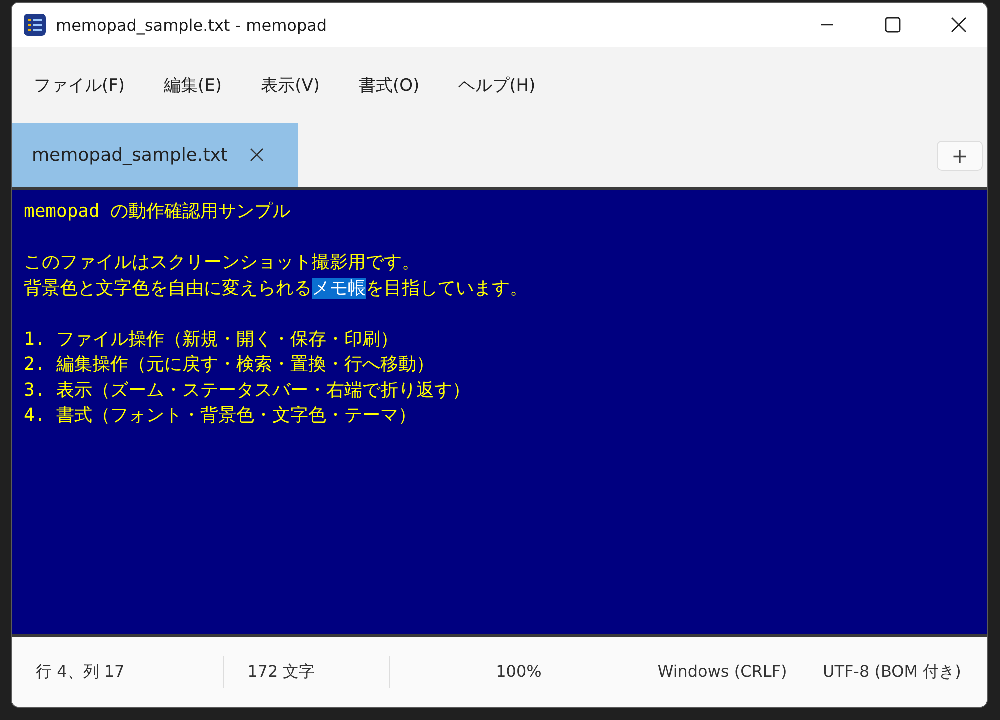 Image resolution: width=1000 pixels, height=720 pixels. I want to click on file-tab: memopad_sample.txt, so click(155, 155).